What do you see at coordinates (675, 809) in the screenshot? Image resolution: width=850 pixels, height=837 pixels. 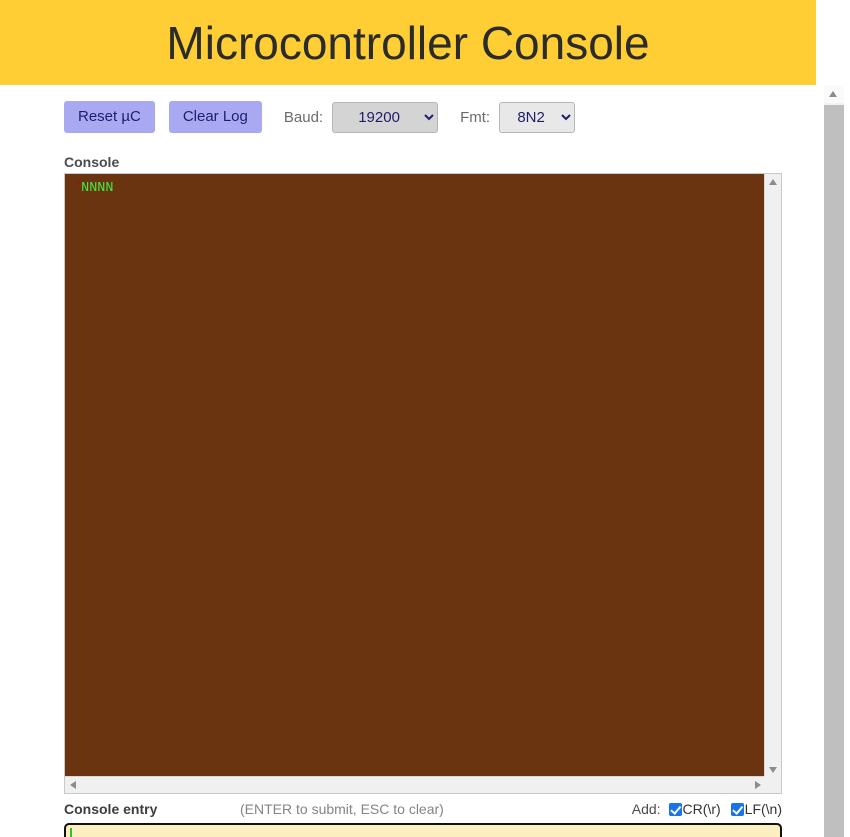 I see `cr-checkbox` at bounding box center [675, 809].